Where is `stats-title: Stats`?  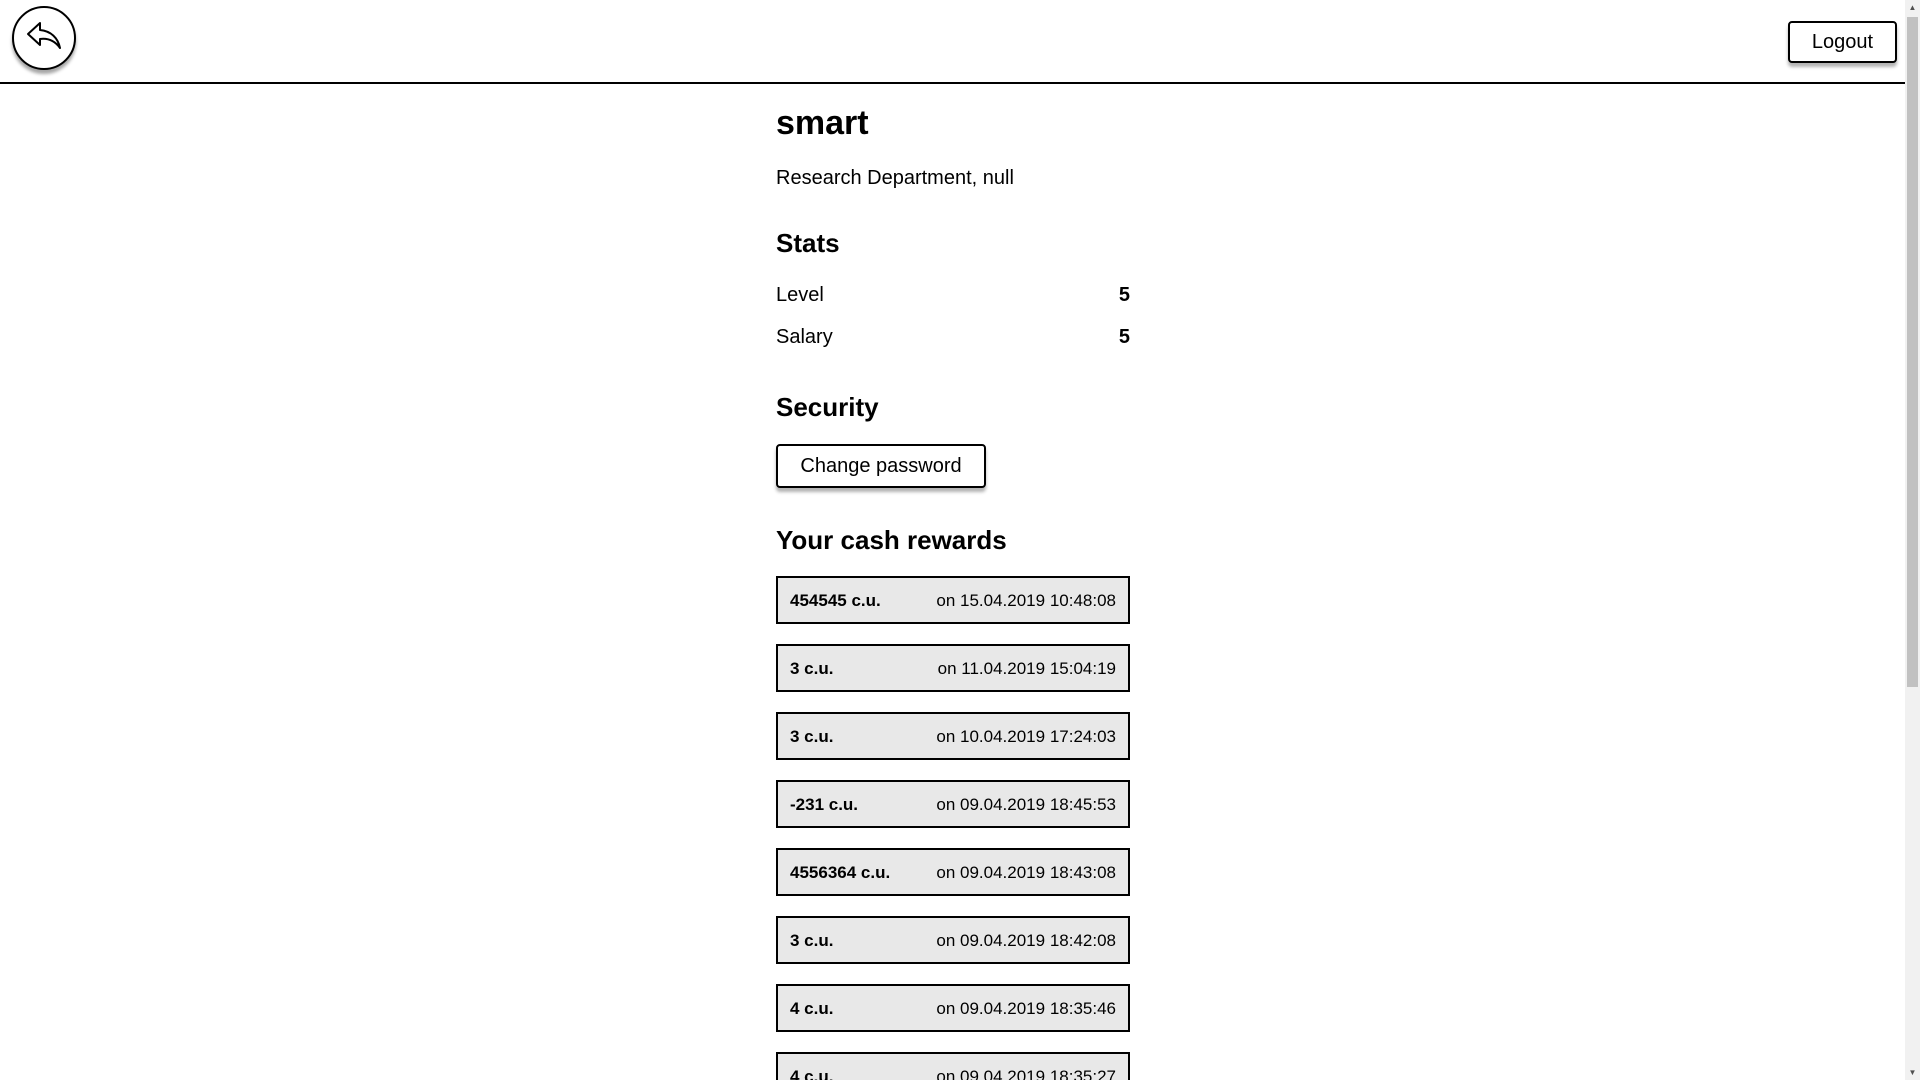 stats-title: Stats is located at coordinates (808, 243).